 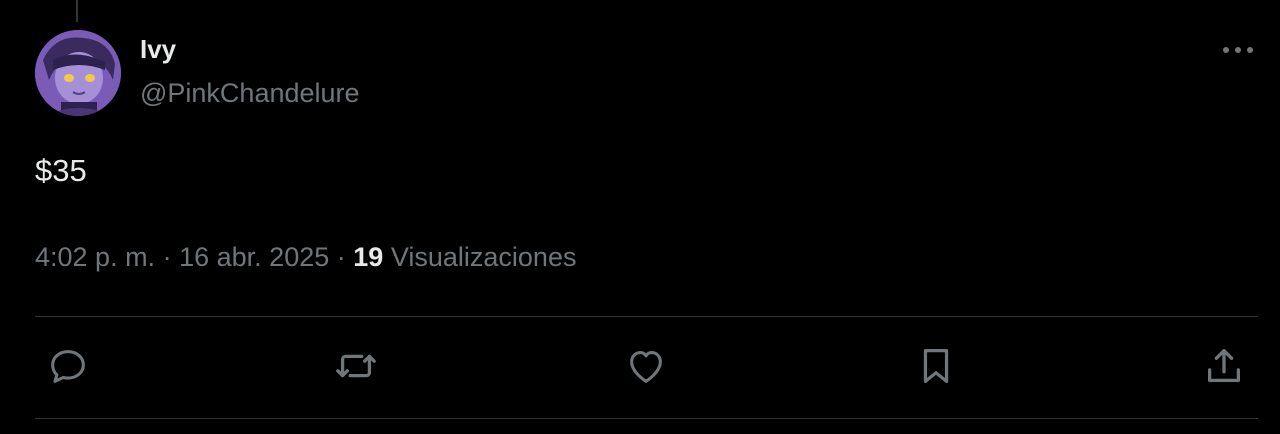 I want to click on views-count: 19, so click(x=368, y=257).